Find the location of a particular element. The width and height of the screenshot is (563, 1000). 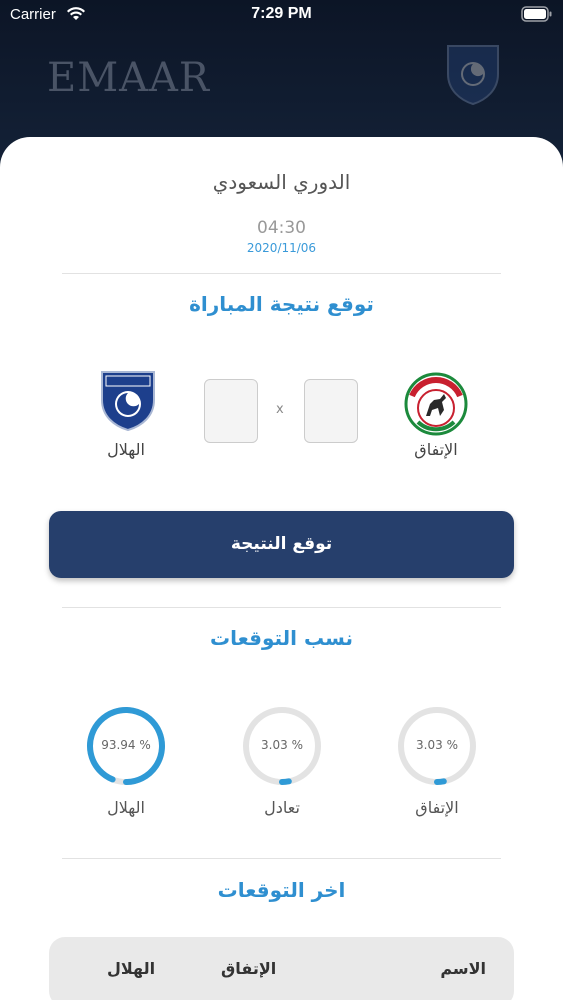

status-bar: Carrier 7:29 PM is located at coordinates (281, 15).